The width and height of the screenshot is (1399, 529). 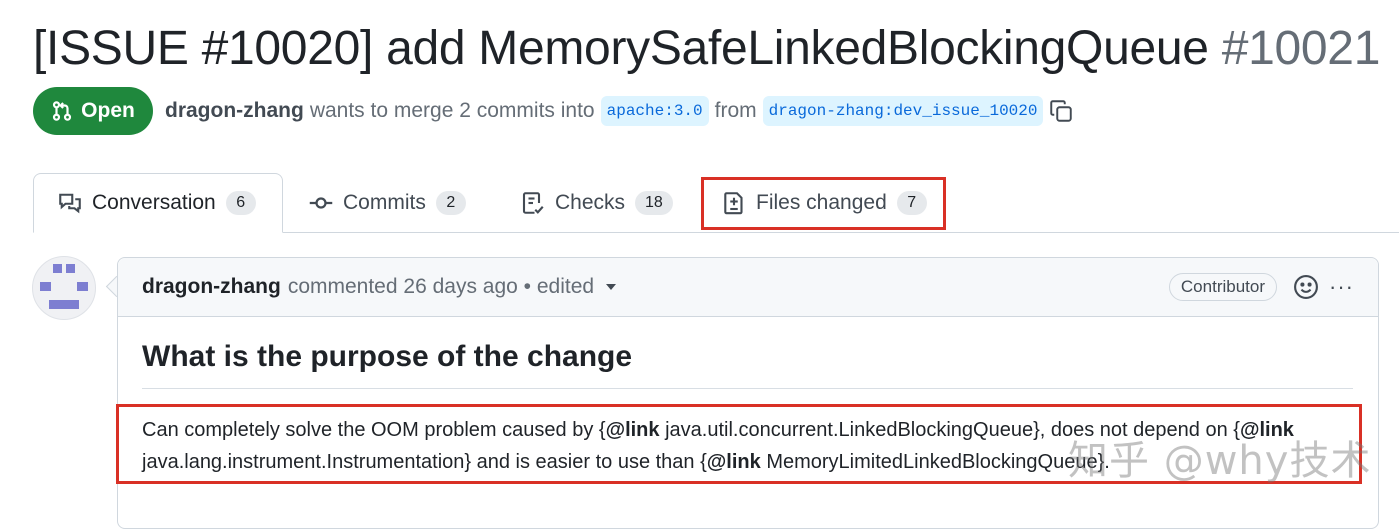 What do you see at coordinates (450, 203) in the screenshot?
I see `tab-commits-count: 2` at bounding box center [450, 203].